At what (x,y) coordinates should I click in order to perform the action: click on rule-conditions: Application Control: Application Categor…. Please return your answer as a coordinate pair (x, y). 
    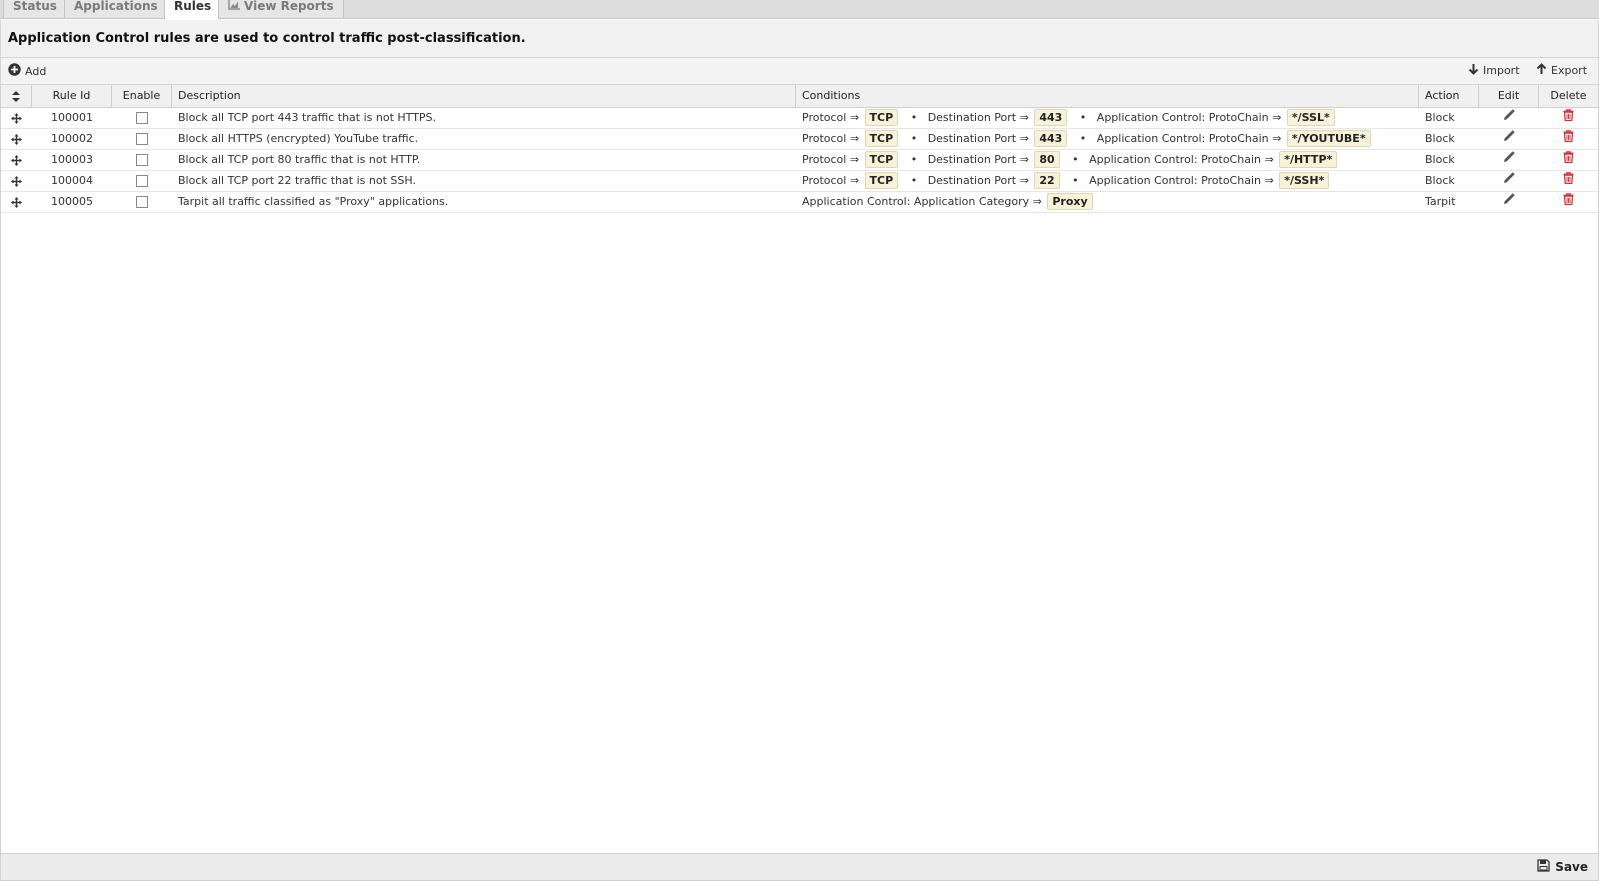
    Looking at the image, I should click on (1107, 202).